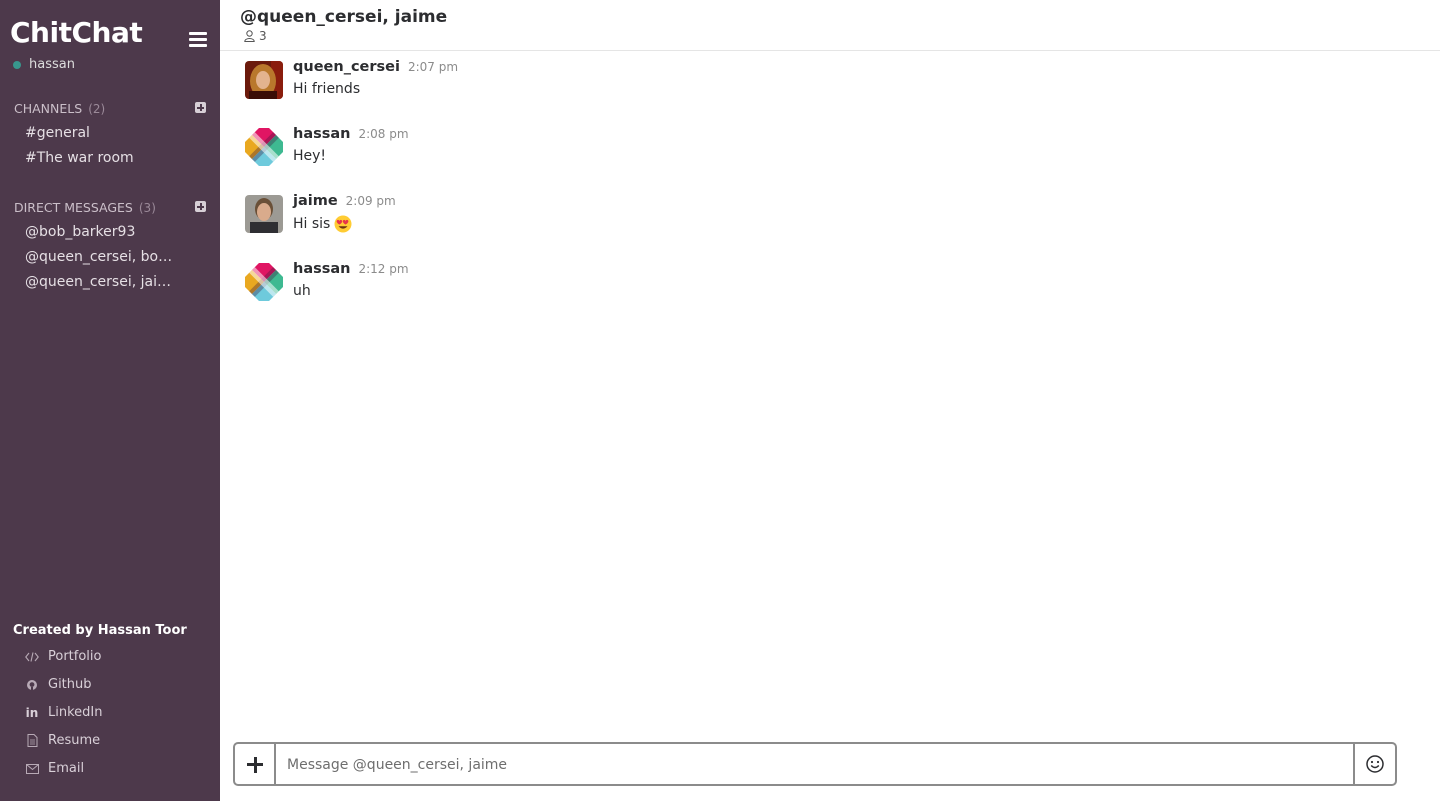 Image resolution: width=1440 pixels, height=801 pixels. What do you see at coordinates (115, 232) in the screenshot?
I see `dm-item-bob-barker93: @bob_barker93` at bounding box center [115, 232].